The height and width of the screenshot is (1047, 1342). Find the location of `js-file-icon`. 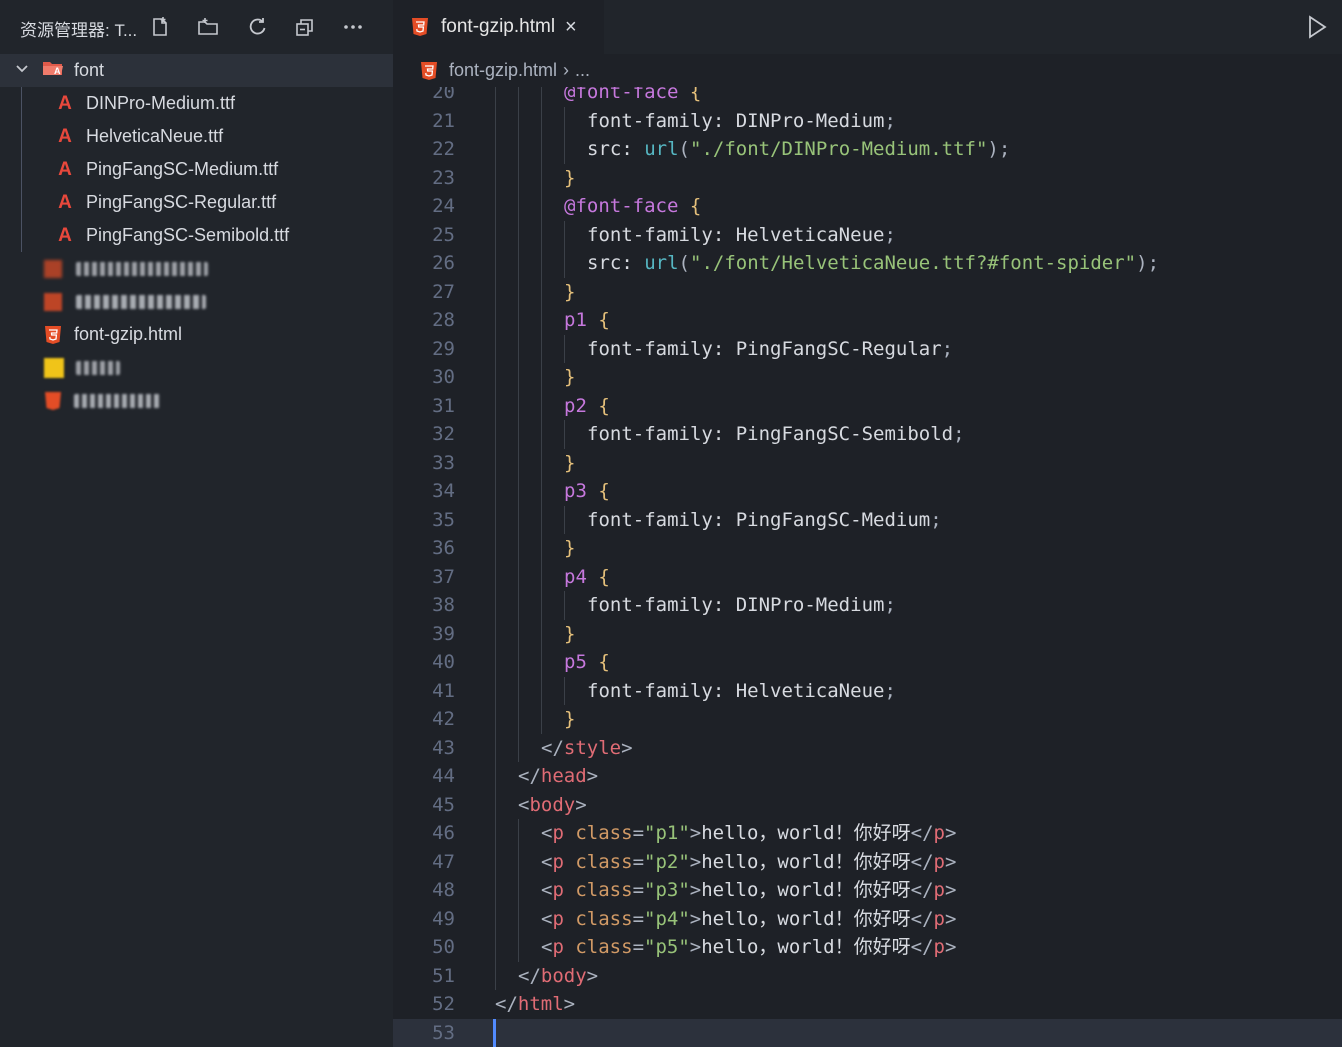

js-file-icon is located at coordinates (54, 367).